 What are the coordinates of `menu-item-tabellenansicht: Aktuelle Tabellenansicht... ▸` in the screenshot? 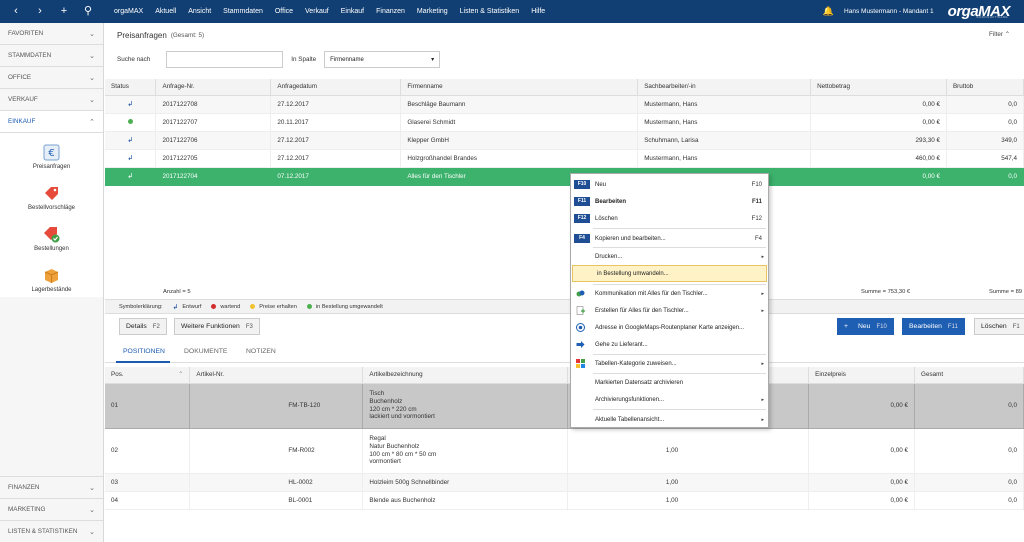 It's located at (669, 419).